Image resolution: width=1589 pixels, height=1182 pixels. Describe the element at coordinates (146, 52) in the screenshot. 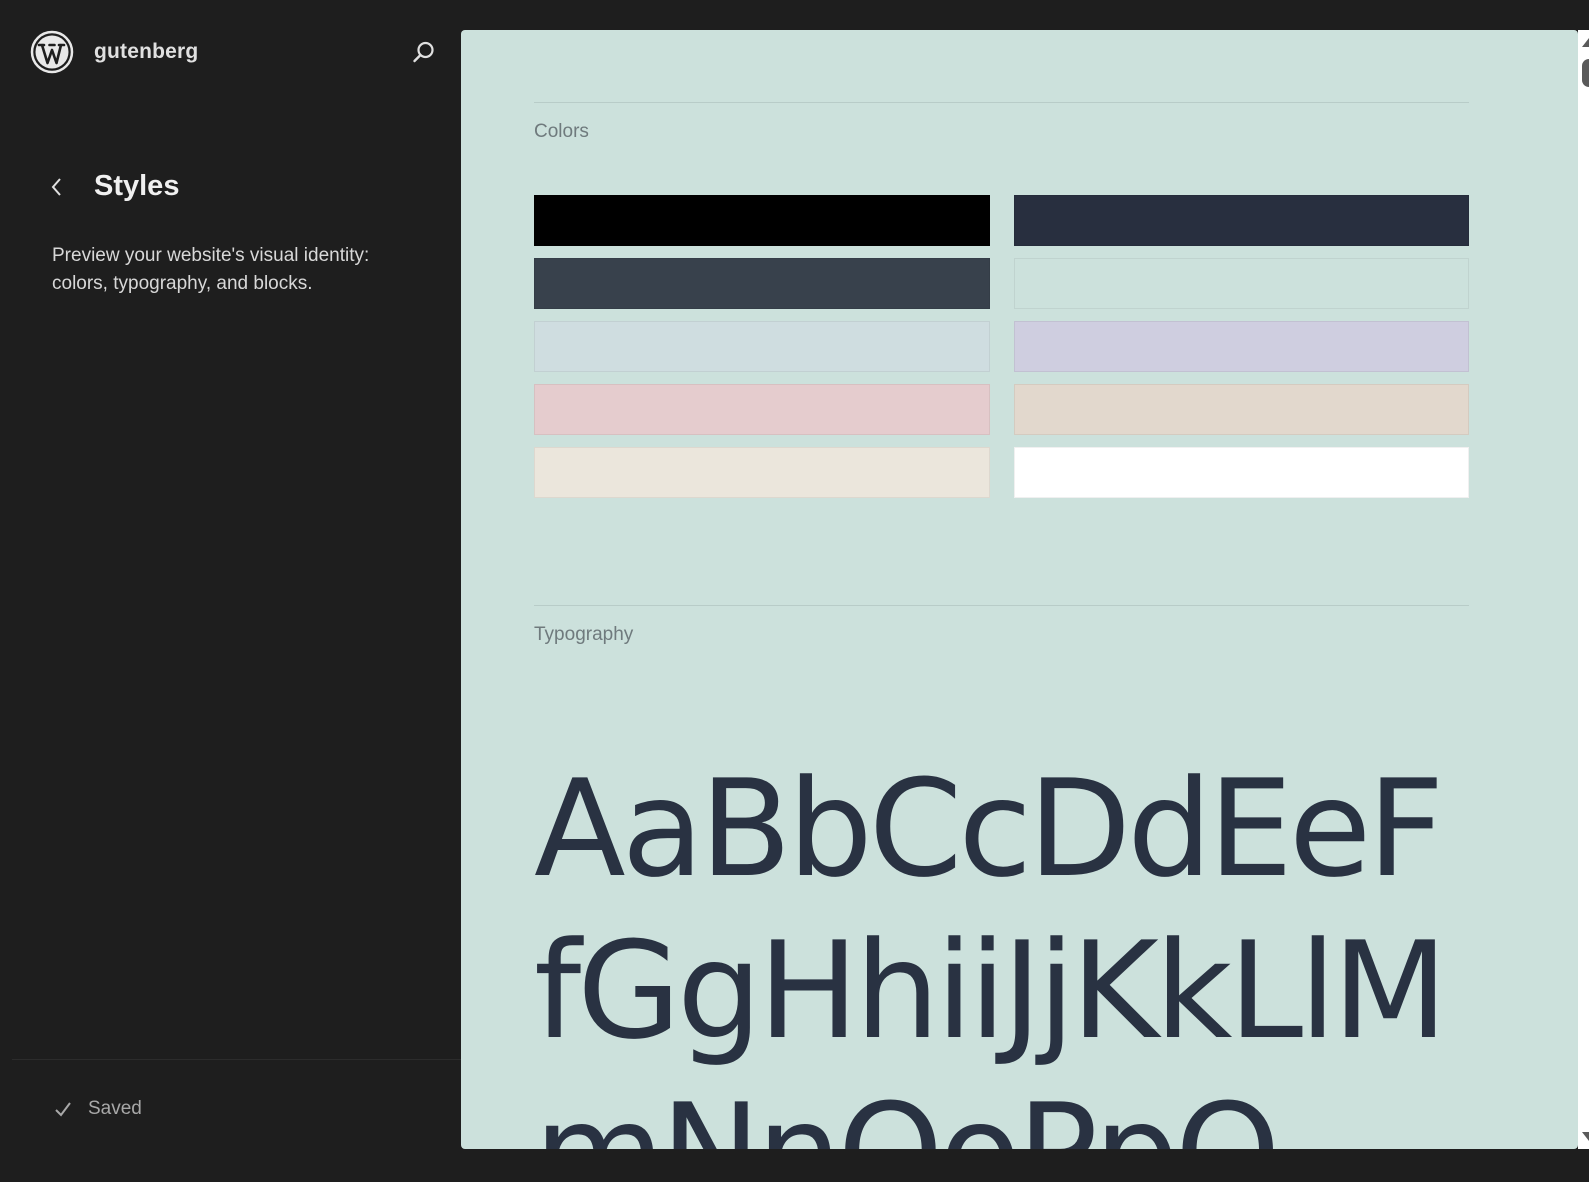

I see `site-name: gutenberg` at that location.